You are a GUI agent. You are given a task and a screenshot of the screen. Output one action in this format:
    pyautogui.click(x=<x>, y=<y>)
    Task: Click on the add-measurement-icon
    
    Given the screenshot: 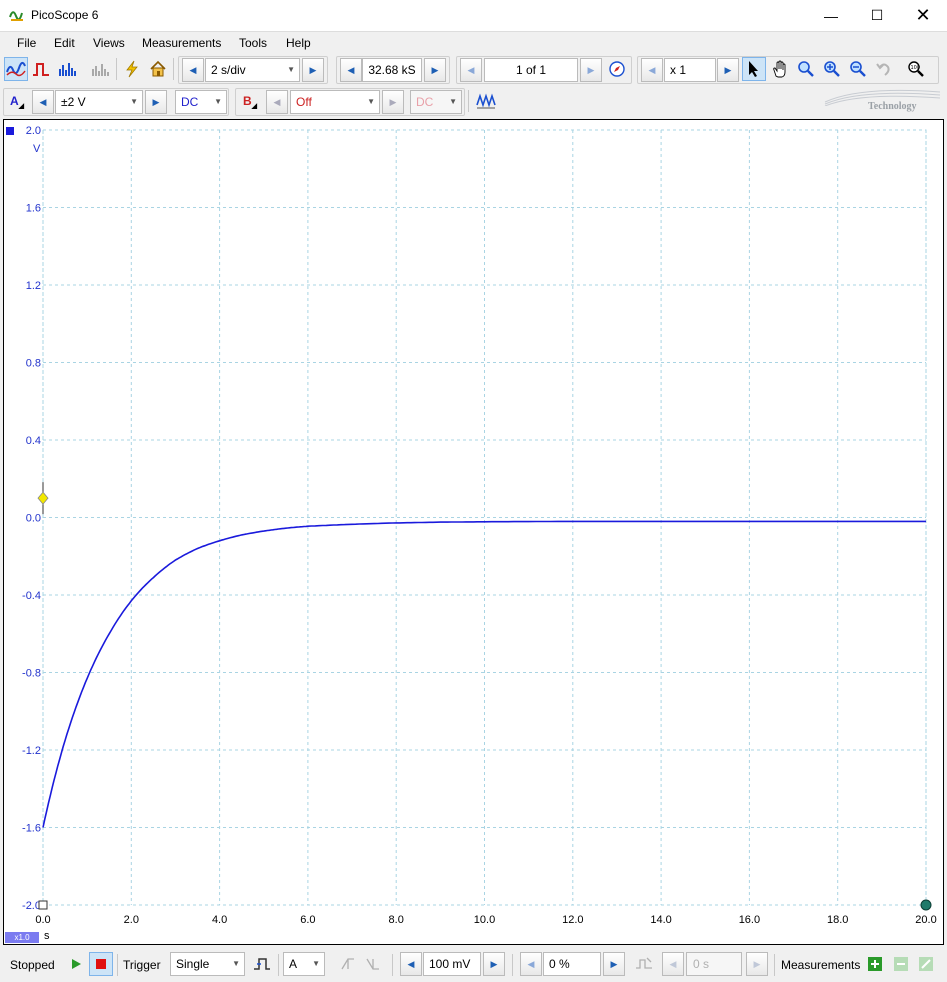 What is the action you would take?
    pyautogui.click(x=875, y=964)
    